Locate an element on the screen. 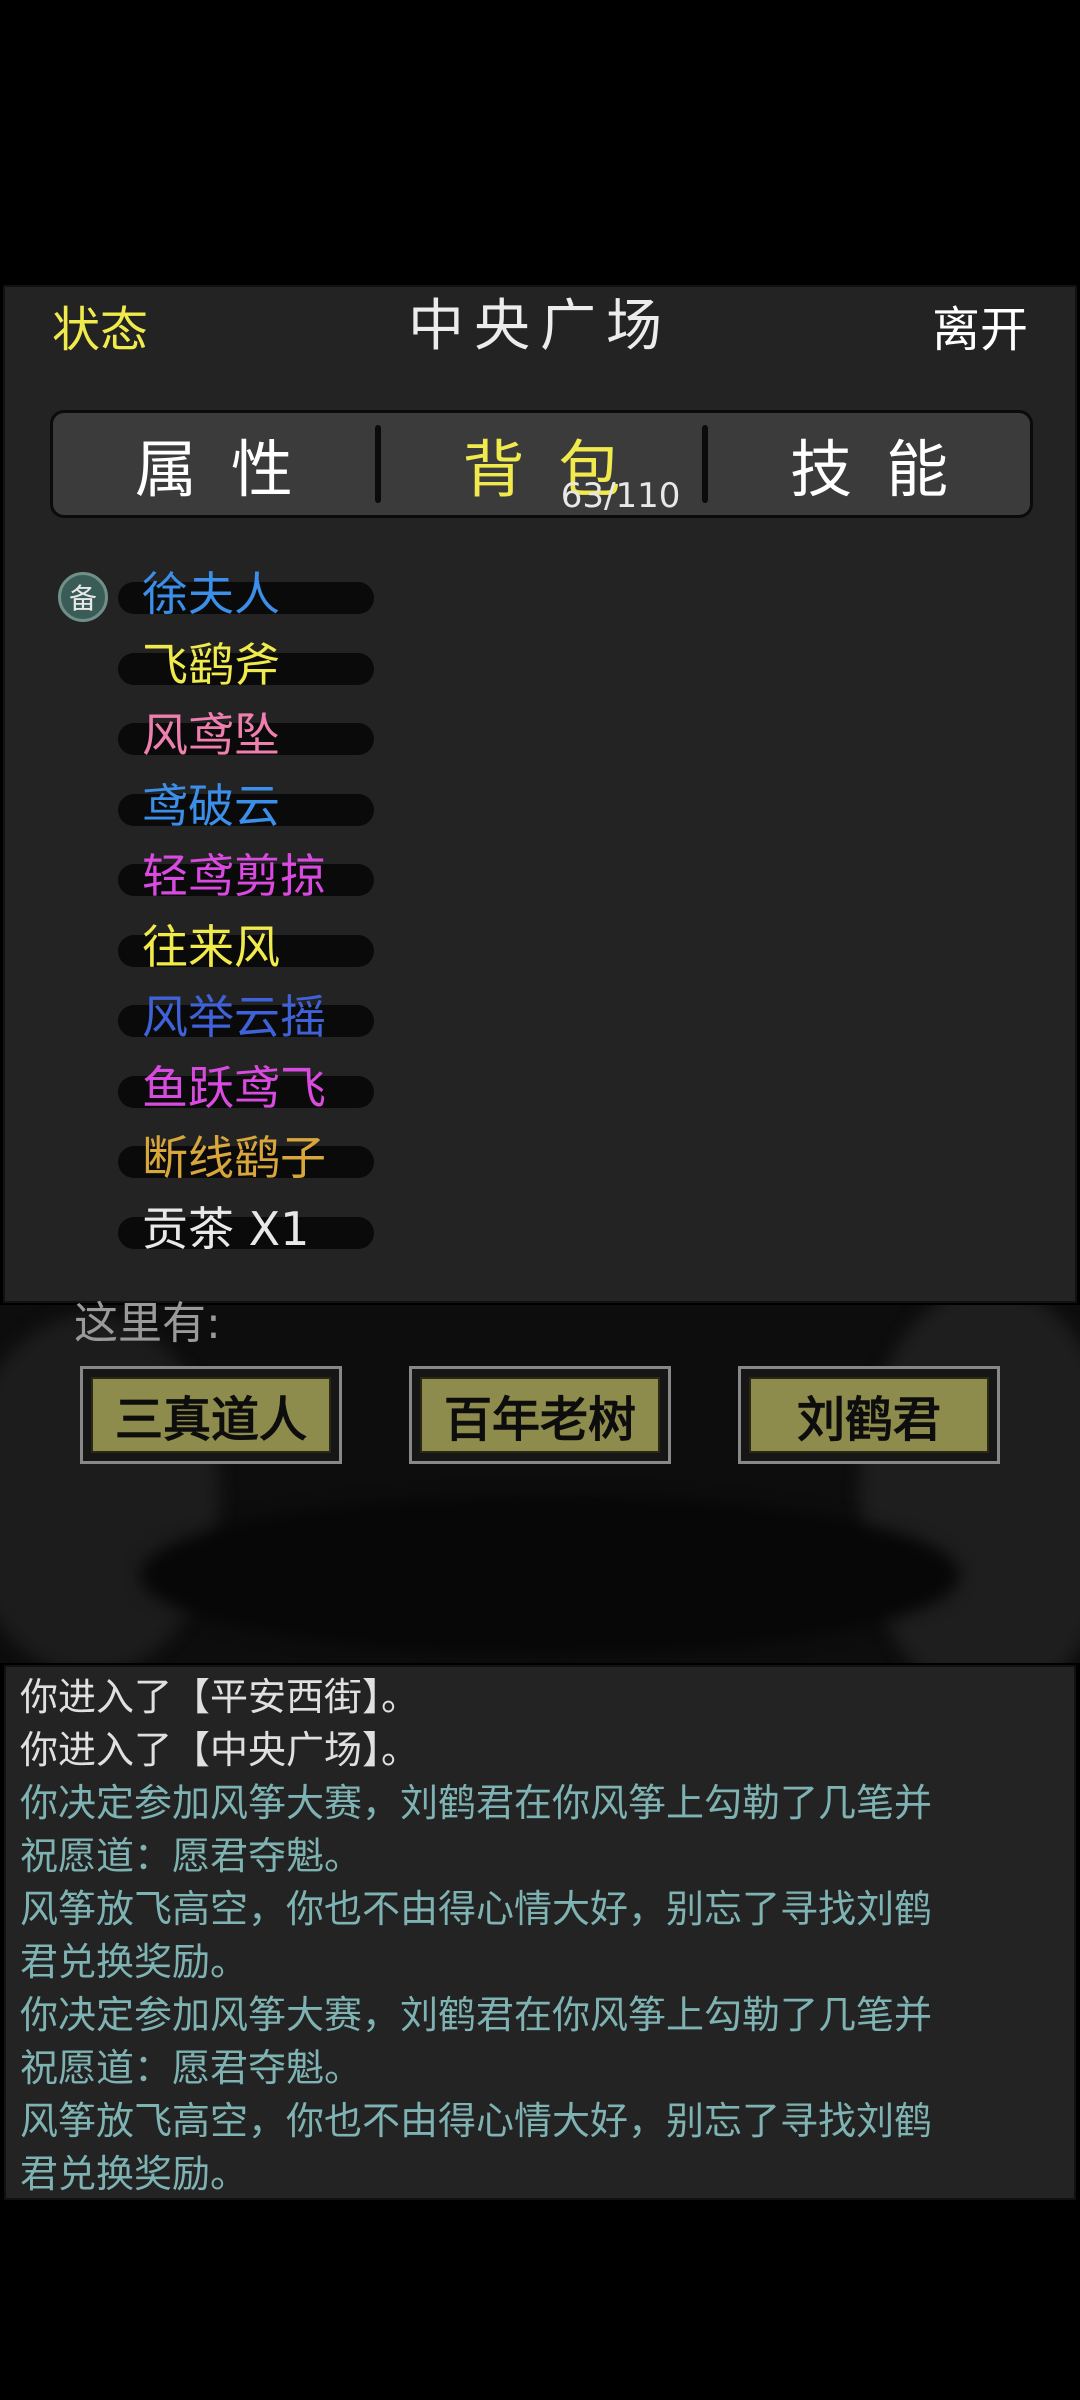  inventory-item: 风鸢坠 is located at coordinates (248, 735).